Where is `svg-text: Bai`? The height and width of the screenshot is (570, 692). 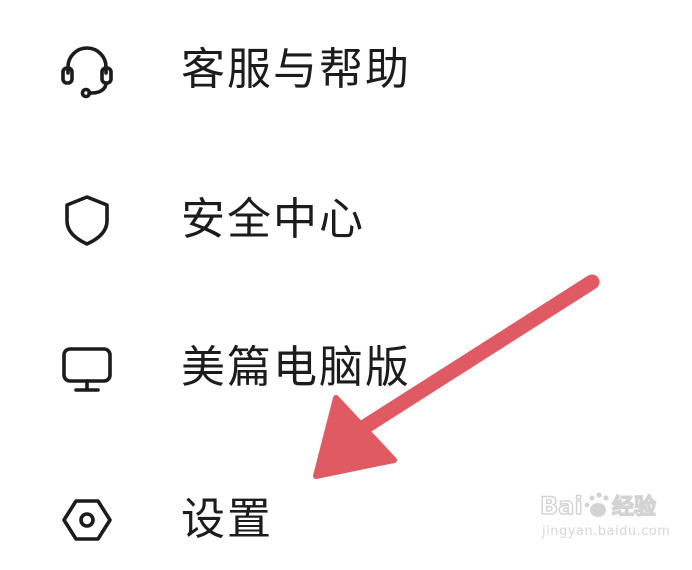 svg-text: Bai is located at coordinates (561, 506).